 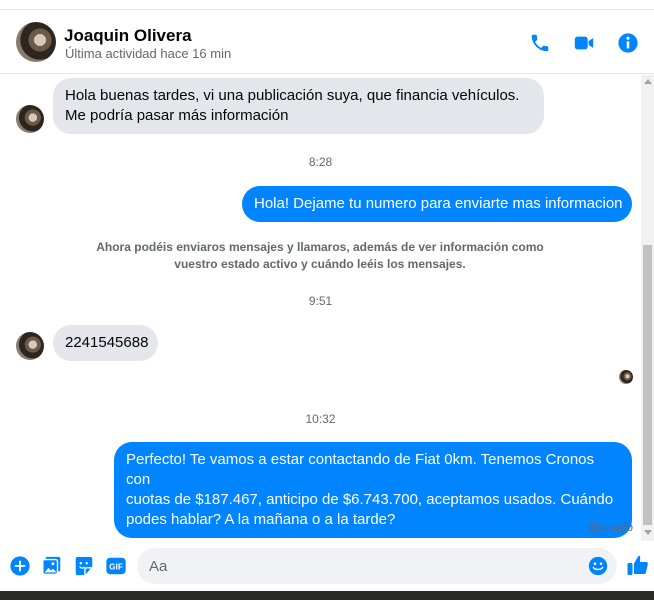 What do you see at coordinates (320, 419) in the screenshot?
I see `message-timestamp: 10:32` at bounding box center [320, 419].